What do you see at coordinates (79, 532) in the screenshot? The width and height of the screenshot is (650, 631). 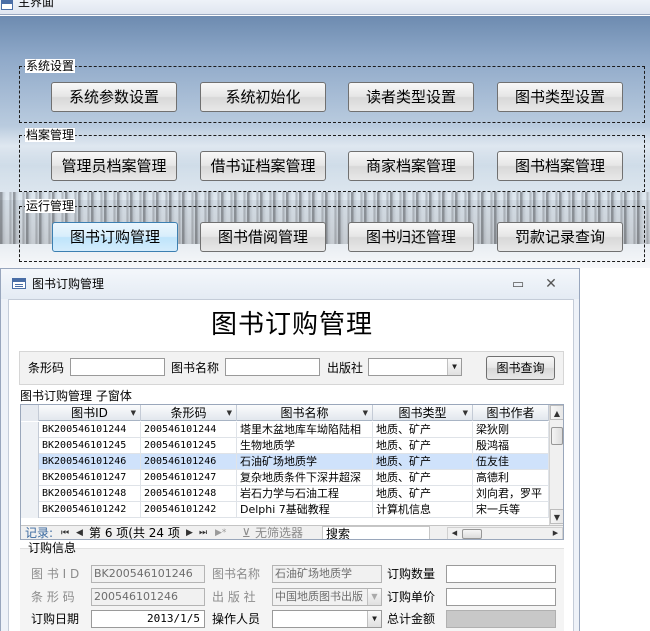 I see `previous-record-icon: ◀` at bounding box center [79, 532].